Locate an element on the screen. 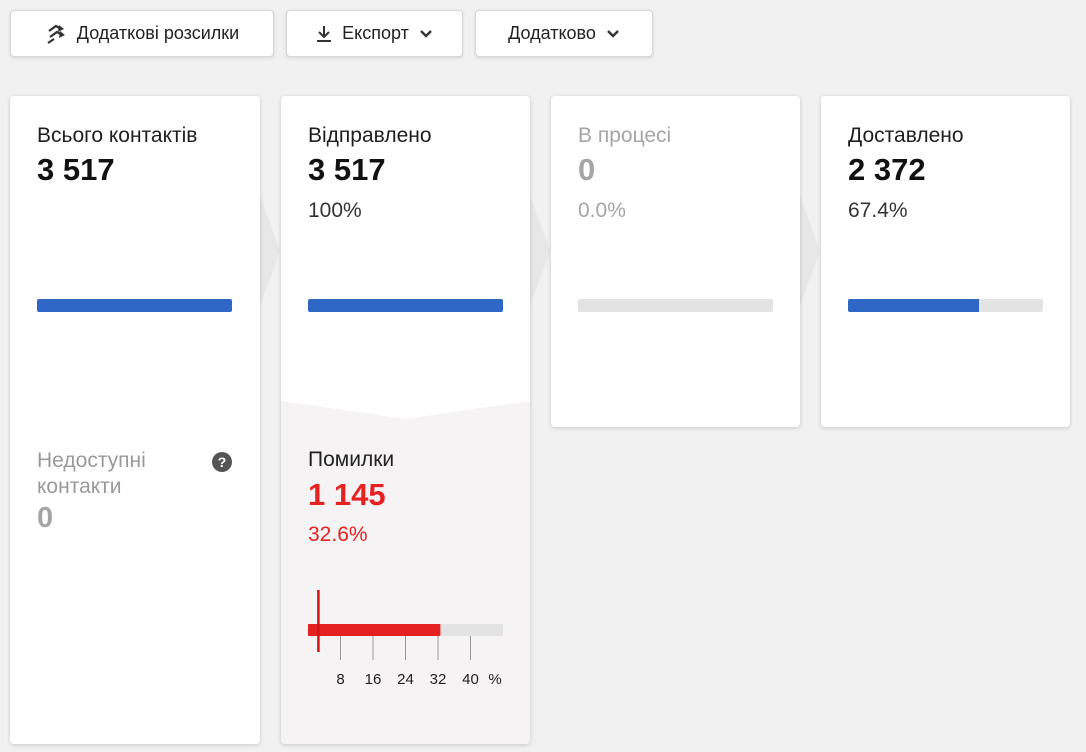 Image resolution: width=1086 pixels, height=752 pixels. in-progress-percent: 0.0% is located at coordinates (602, 210).